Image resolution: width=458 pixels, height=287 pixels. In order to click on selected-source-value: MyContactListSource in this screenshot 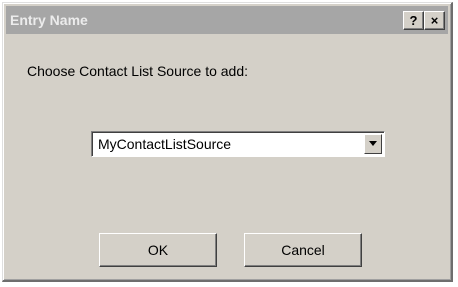, I will do `click(165, 144)`.